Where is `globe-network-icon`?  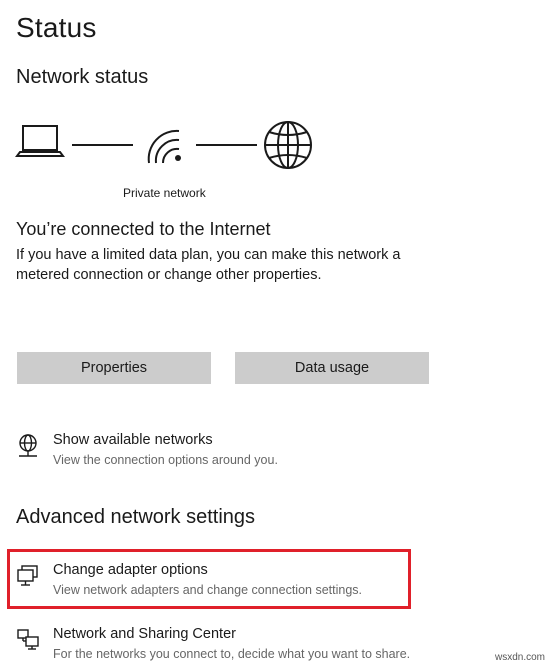 globe-network-icon is located at coordinates (28, 445).